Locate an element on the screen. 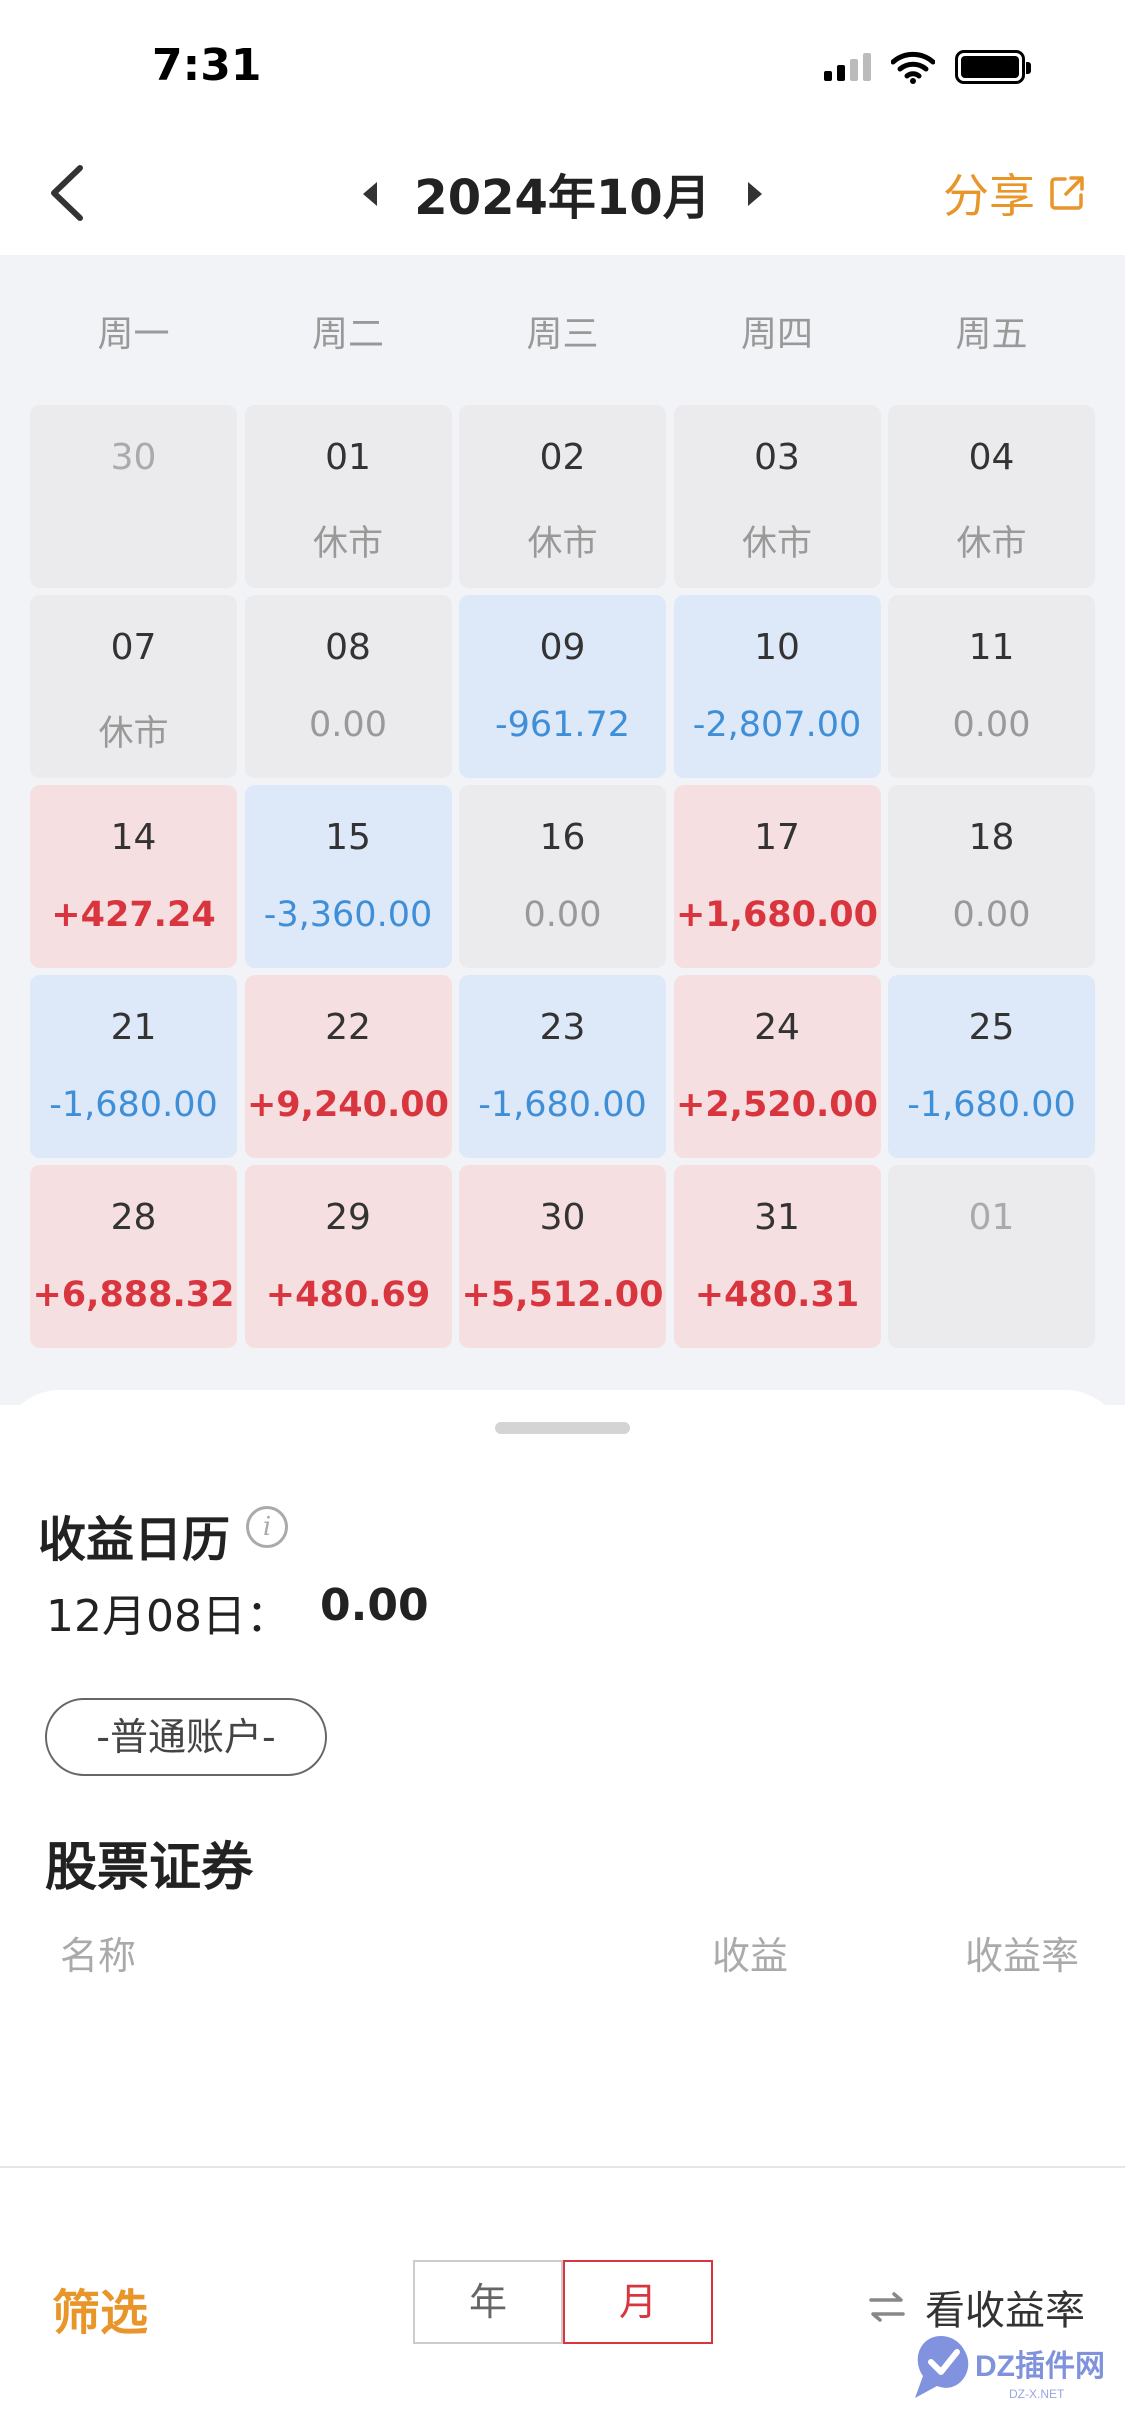  day-profit-value: -961.72 is located at coordinates (562, 725).